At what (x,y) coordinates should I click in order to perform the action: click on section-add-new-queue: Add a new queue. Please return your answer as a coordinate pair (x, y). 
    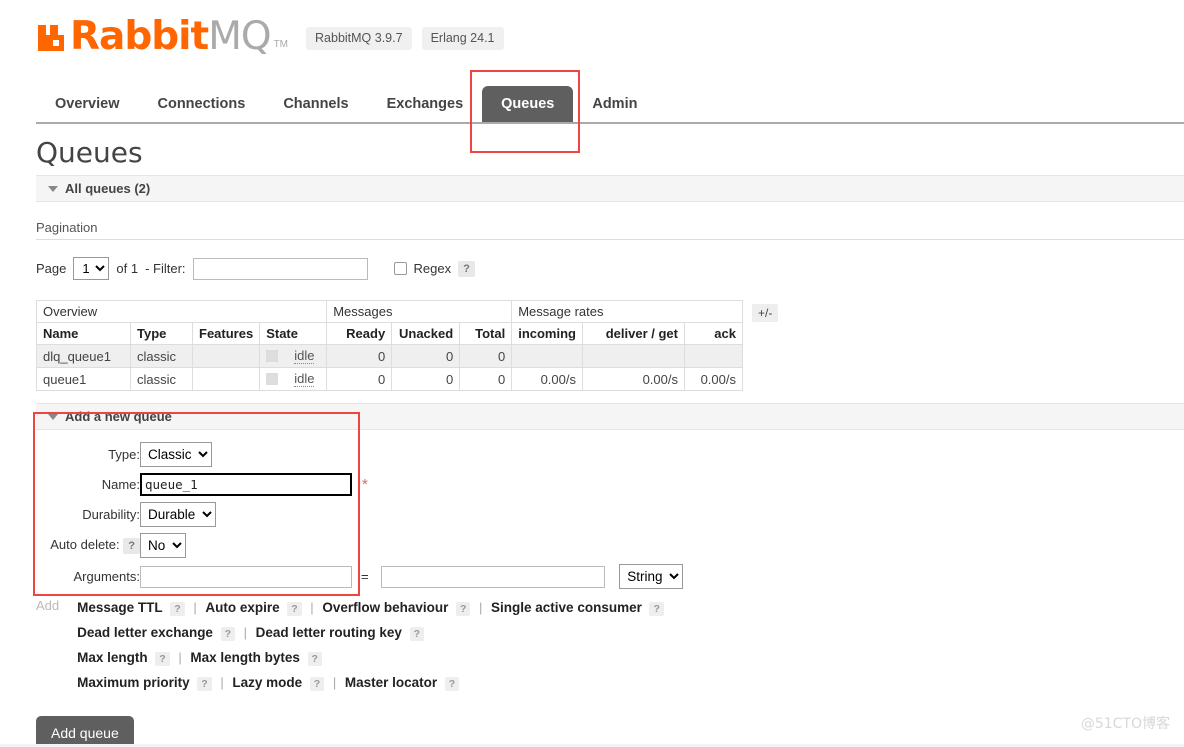
    Looking at the image, I should click on (610, 416).